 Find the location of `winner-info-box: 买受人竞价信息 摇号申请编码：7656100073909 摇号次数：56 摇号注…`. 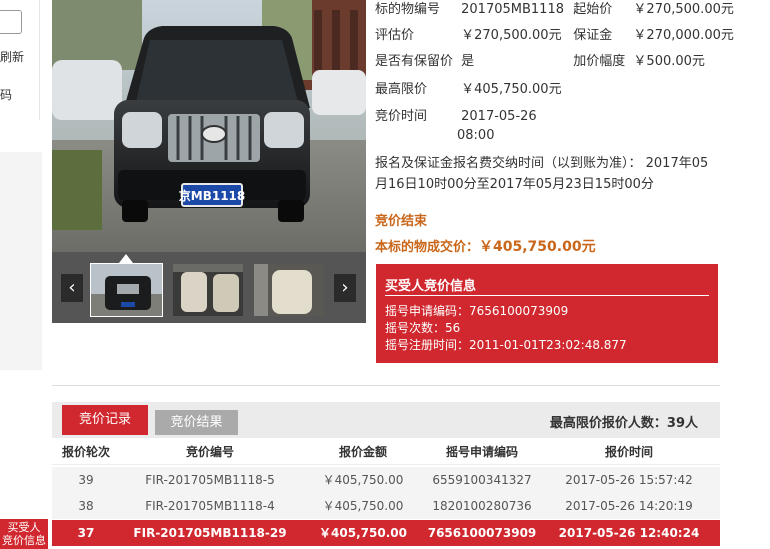

winner-info-box: 买受人竞价信息 摇号申请编码：7656100073909 摇号次数：56 摇号注… is located at coordinates (547, 313).